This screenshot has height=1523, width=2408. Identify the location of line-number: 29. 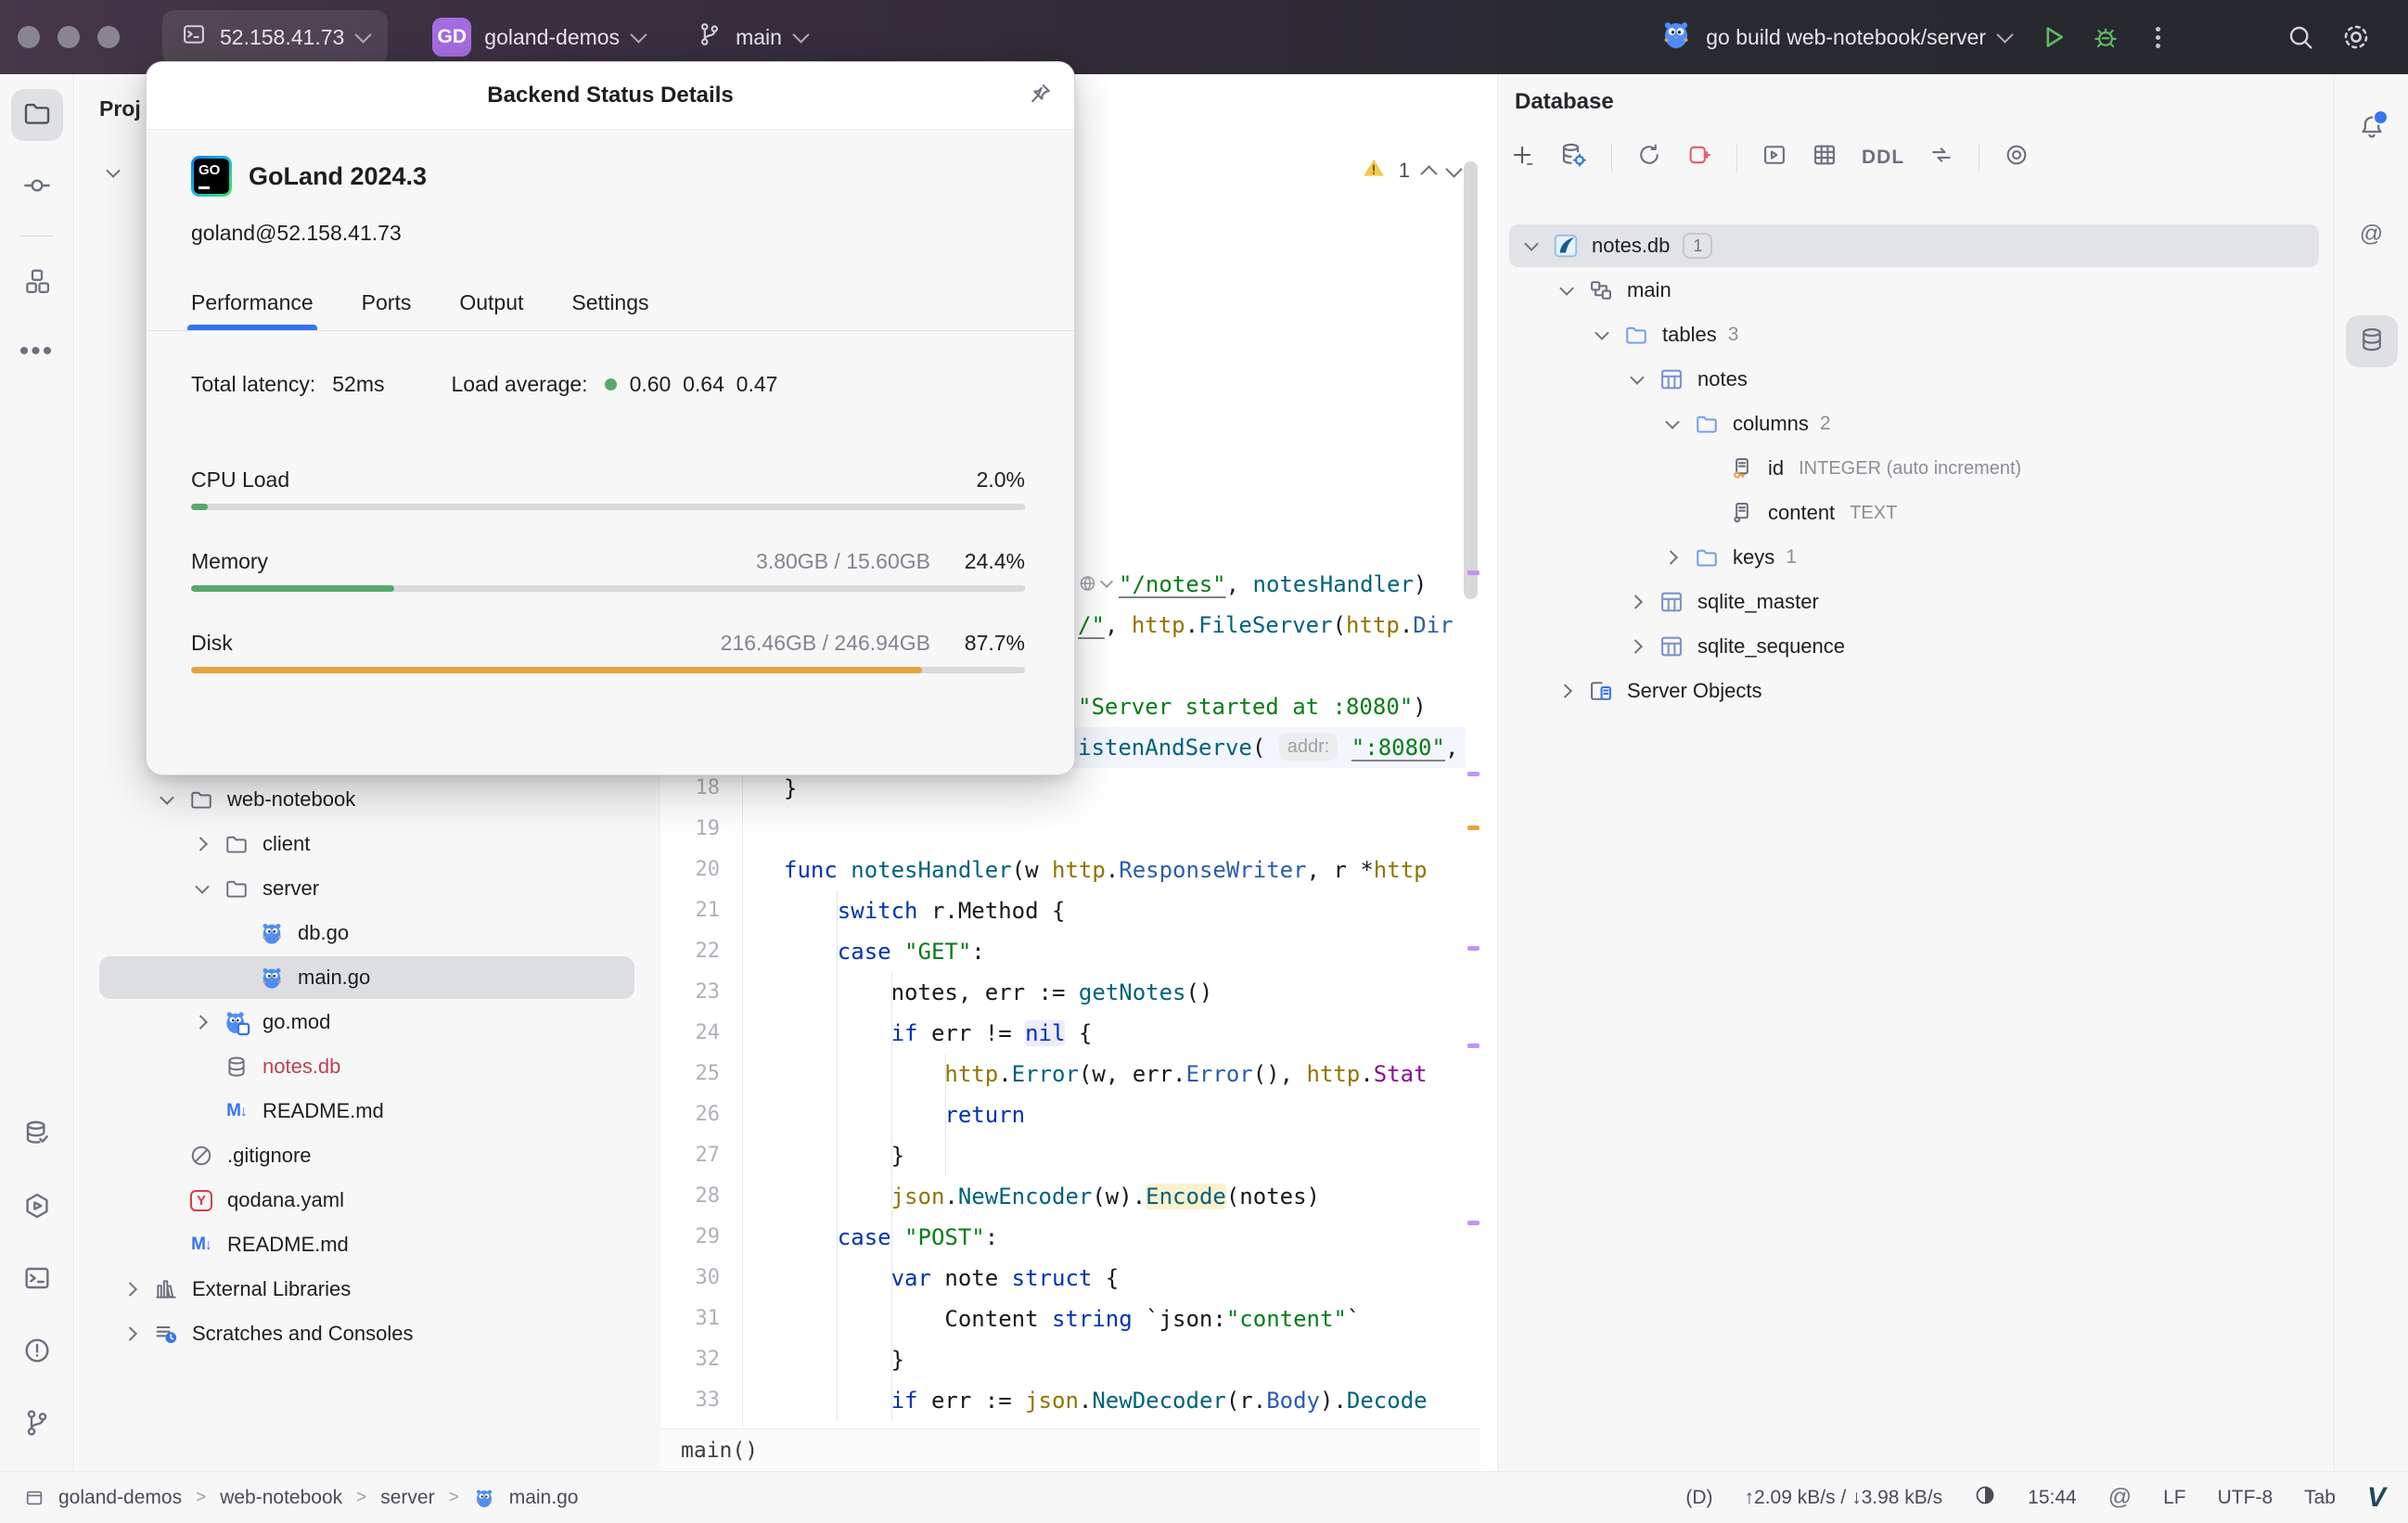
(690, 1237).